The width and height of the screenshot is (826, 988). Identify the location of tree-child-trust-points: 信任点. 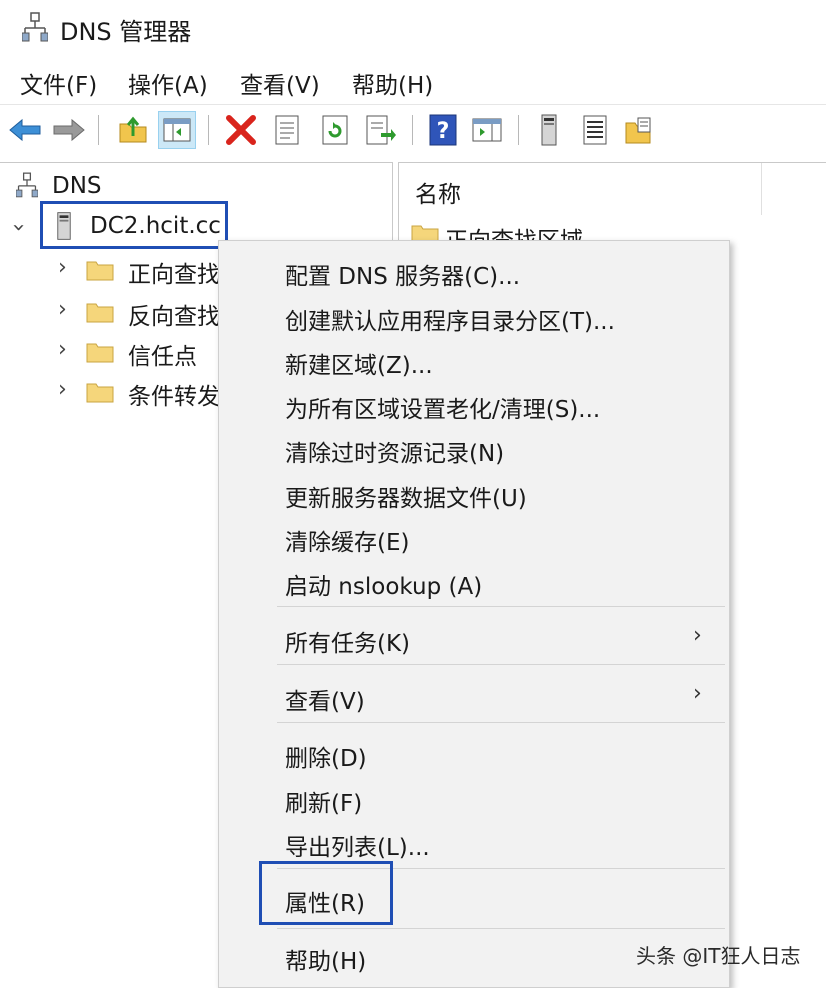
(162, 354).